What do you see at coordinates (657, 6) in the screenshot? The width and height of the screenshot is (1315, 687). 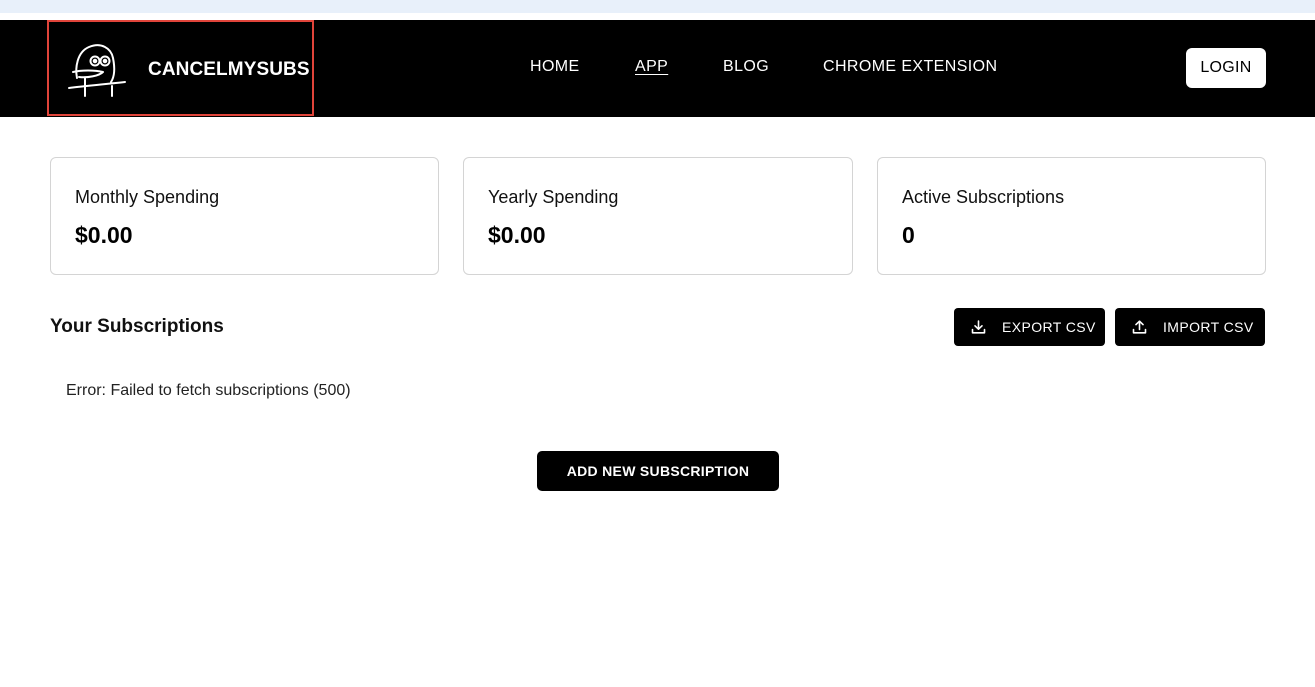 I see `browser-top-strip` at bounding box center [657, 6].